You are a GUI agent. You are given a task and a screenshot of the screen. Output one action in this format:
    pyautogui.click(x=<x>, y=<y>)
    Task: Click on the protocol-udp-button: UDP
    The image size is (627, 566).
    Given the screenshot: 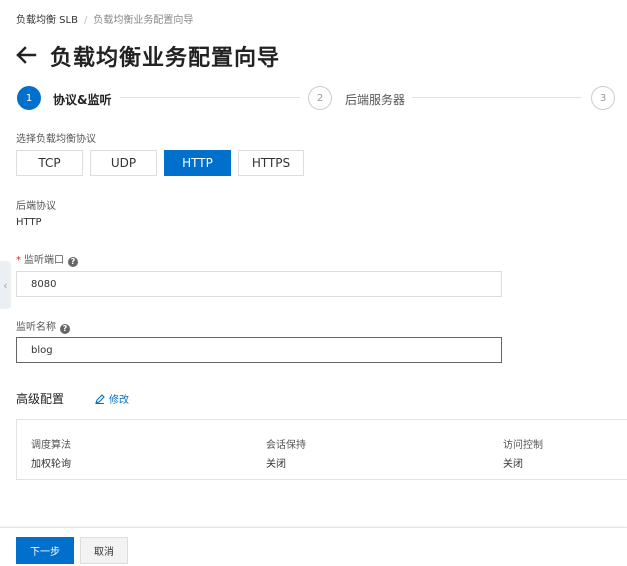 What is the action you would take?
    pyautogui.click(x=123, y=163)
    